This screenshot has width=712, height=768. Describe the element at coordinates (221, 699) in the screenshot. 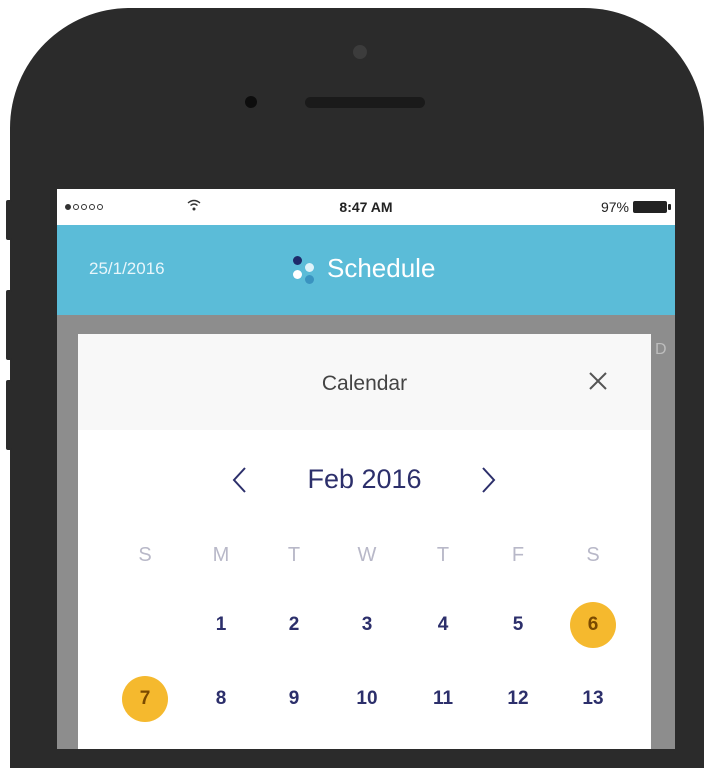

I see `day-cell: 8` at that location.